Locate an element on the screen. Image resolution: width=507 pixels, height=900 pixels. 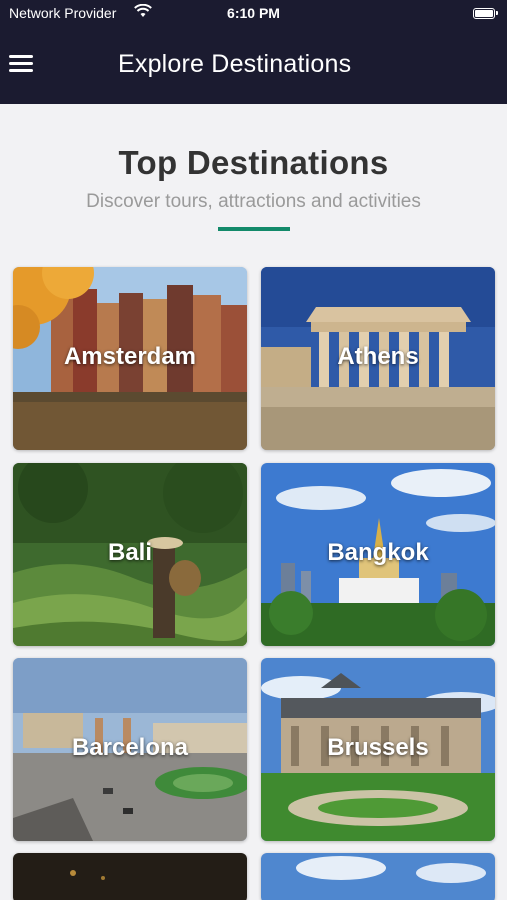
battery-icon is located at coordinates (485, 13).